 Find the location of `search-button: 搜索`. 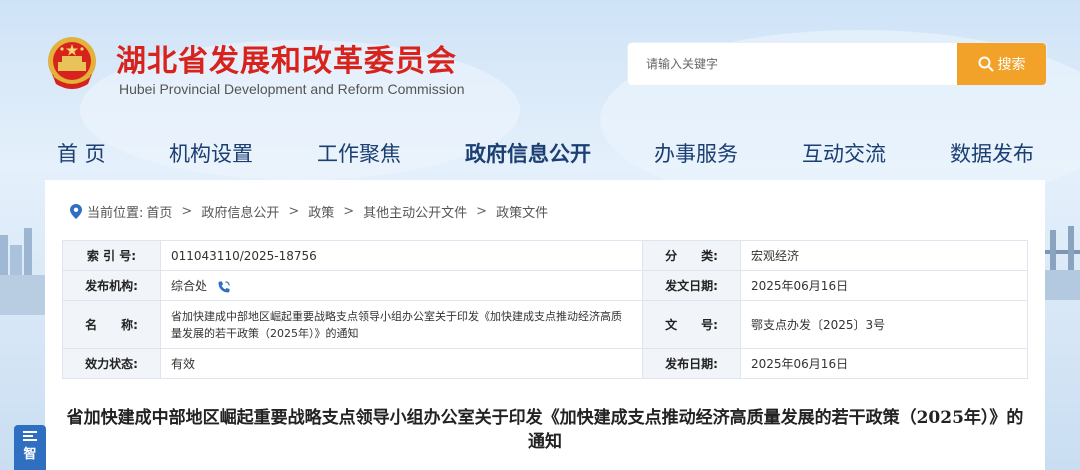

search-button: 搜索 is located at coordinates (1001, 64).